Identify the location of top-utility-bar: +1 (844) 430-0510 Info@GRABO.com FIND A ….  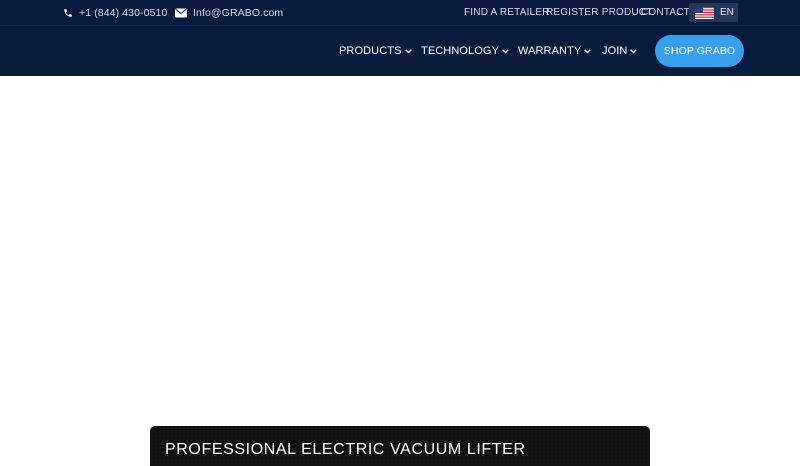
(400, 12).